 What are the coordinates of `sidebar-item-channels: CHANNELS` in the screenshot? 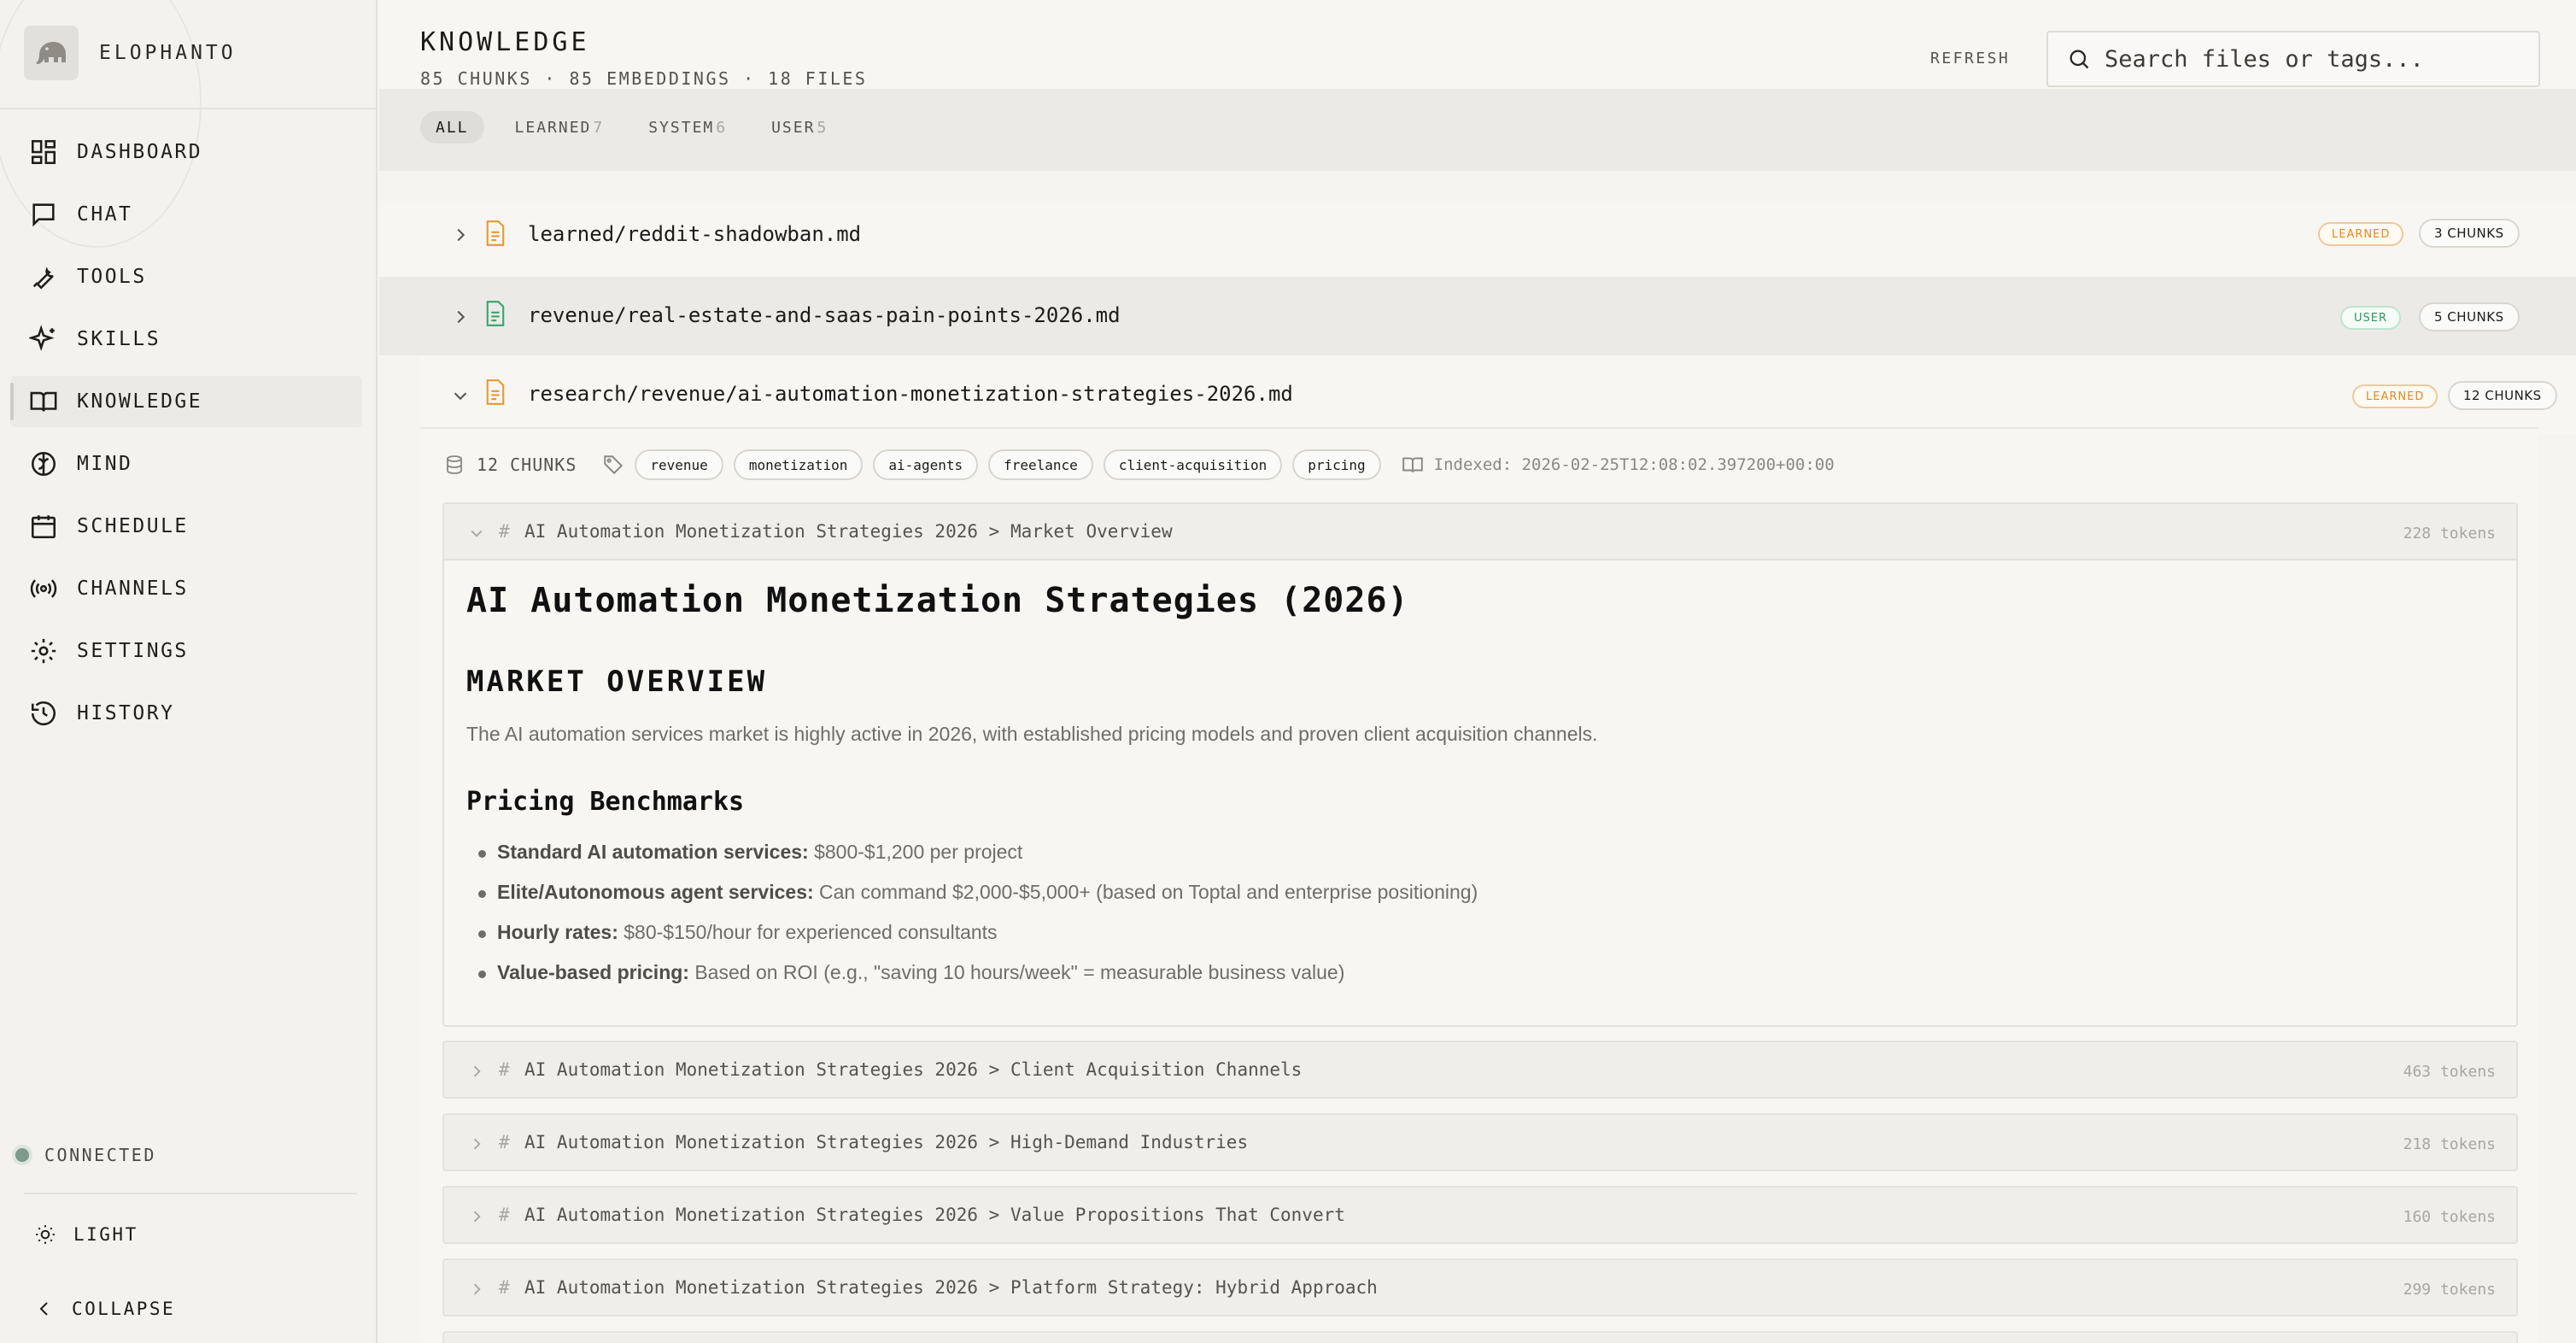 It's located at (186, 588).